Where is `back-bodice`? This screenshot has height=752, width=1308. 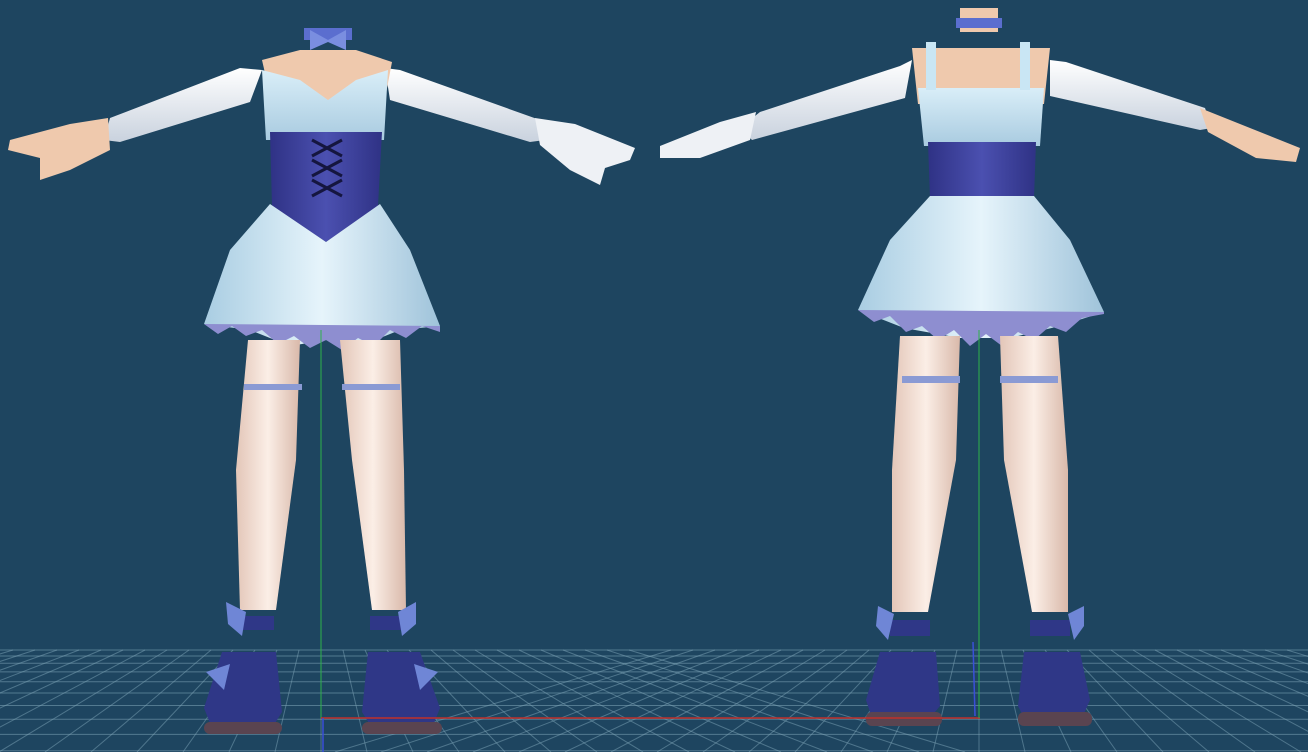 back-bodice is located at coordinates (981, 117).